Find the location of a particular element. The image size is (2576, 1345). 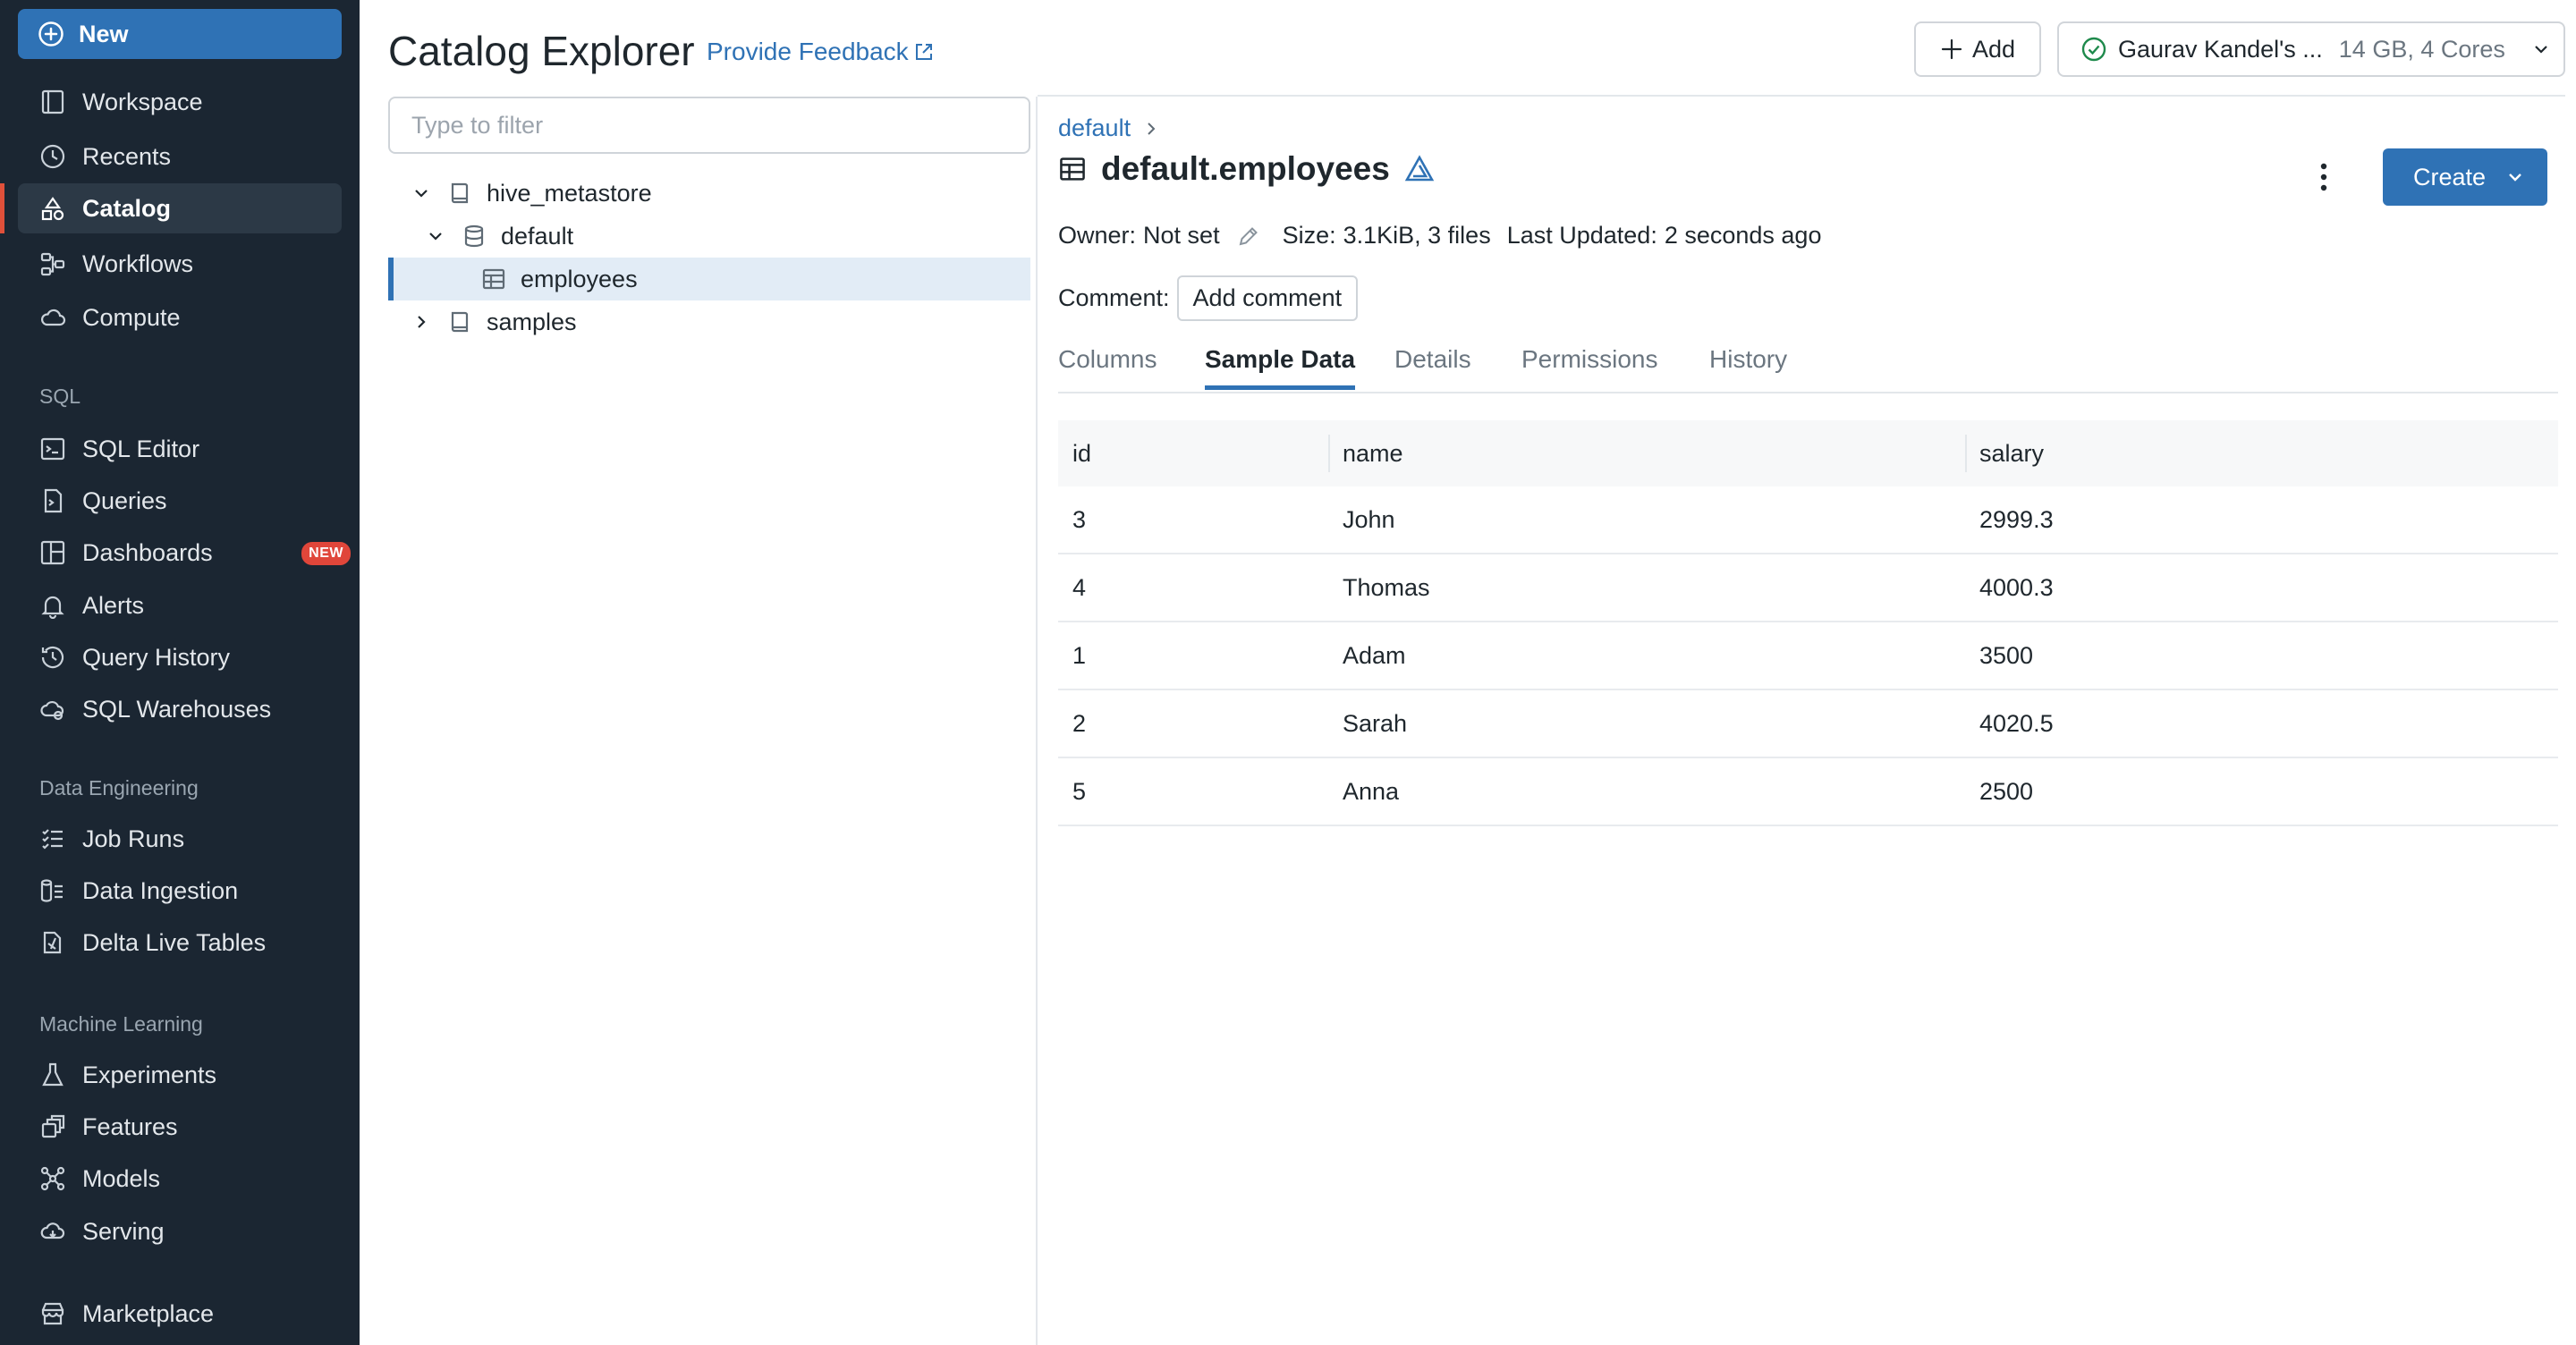

delta-format-icon is located at coordinates (1419, 169).